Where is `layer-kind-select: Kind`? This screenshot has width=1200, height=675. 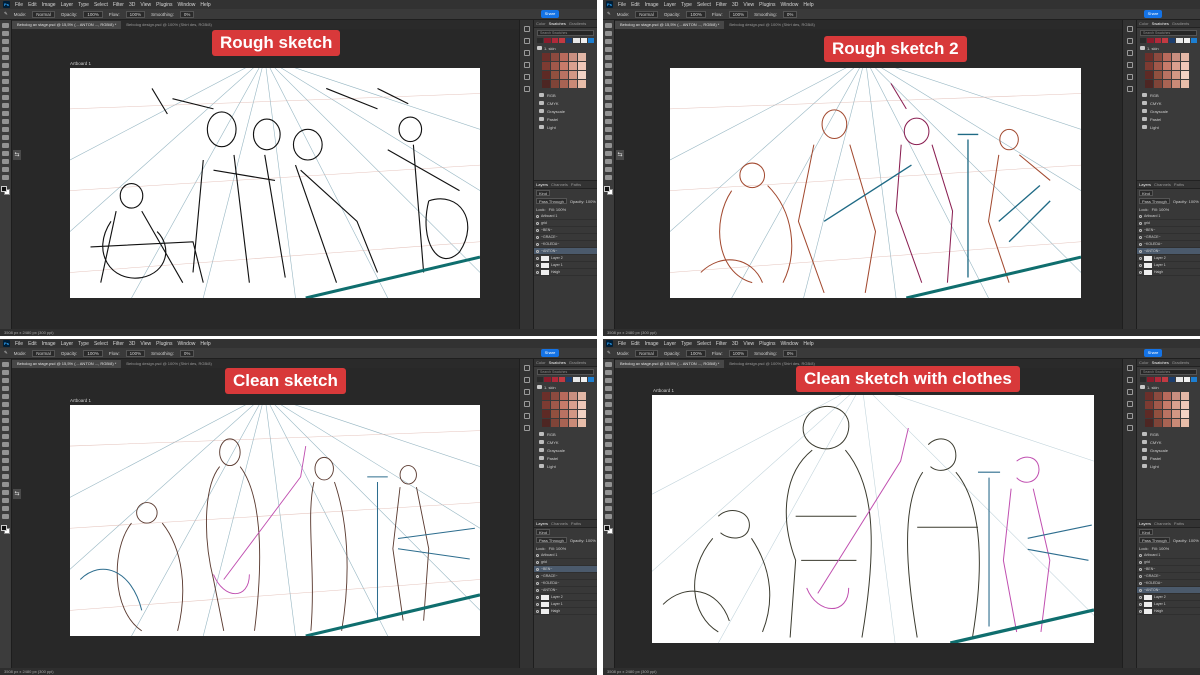 layer-kind-select: Kind is located at coordinates (543, 193).